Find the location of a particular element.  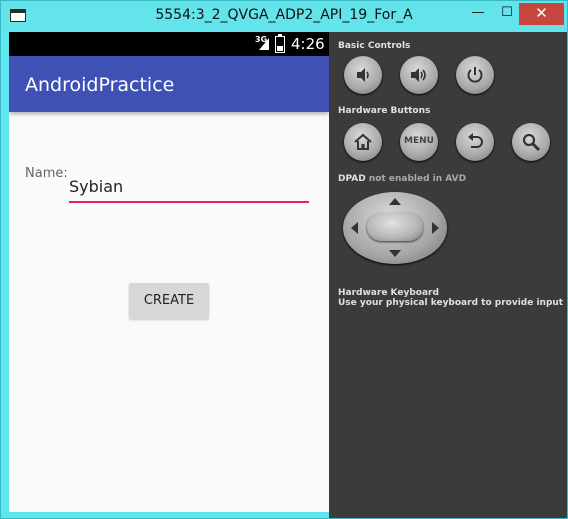

maximize-button: ☐ is located at coordinates (507, 14).